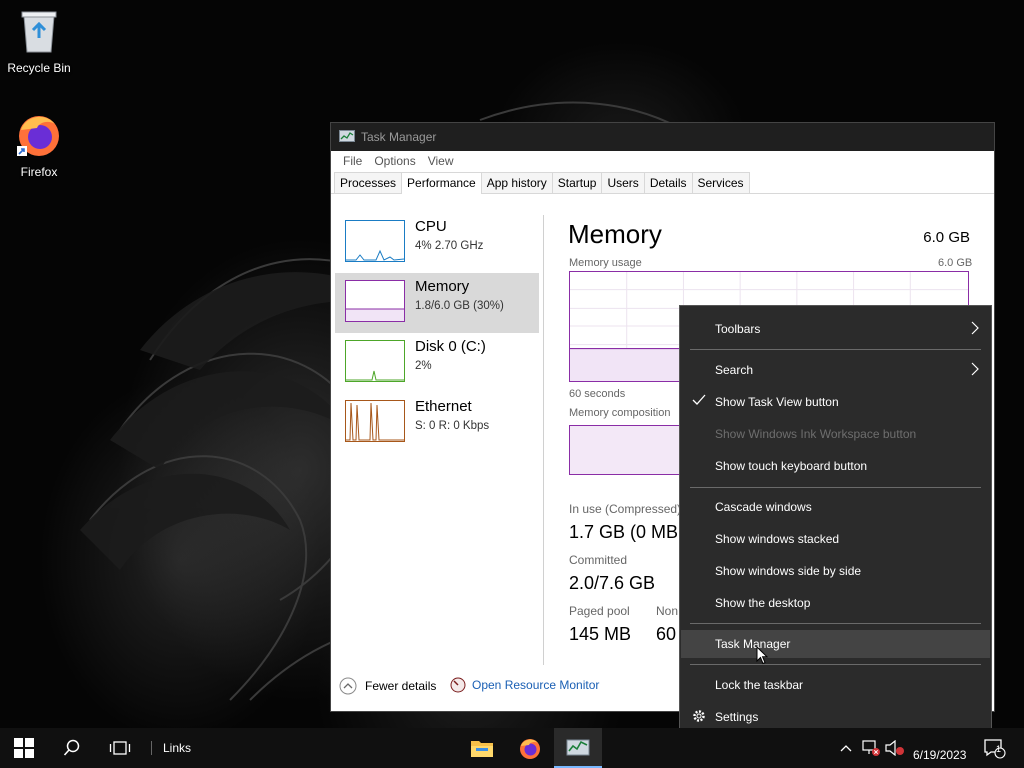  Describe the element at coordinates (605, 263) in the screenshot. I see `memory-usage-label: Memory usage` at that location.